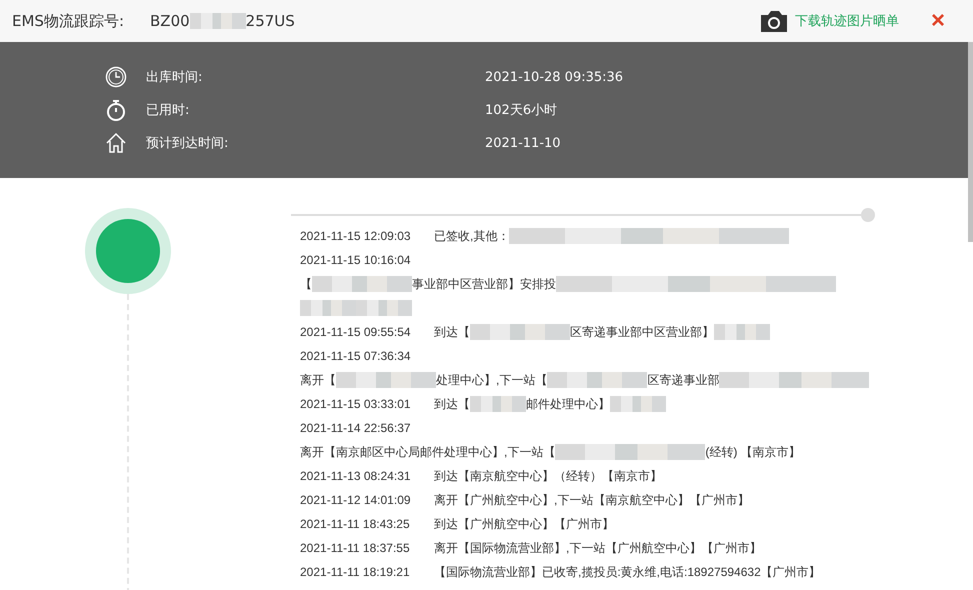  Describe the element at coordinates (753, 452) in the screenshot. I see `event-text: (经转) 【南京市】` at that location.